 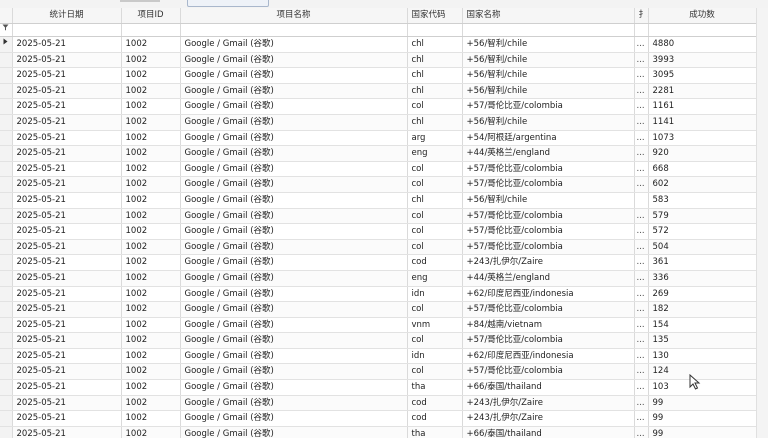 What do you see at coordinates (702, 387) in the screenshot?
I see `cell-count: 103` at bounding box center [702, 387].